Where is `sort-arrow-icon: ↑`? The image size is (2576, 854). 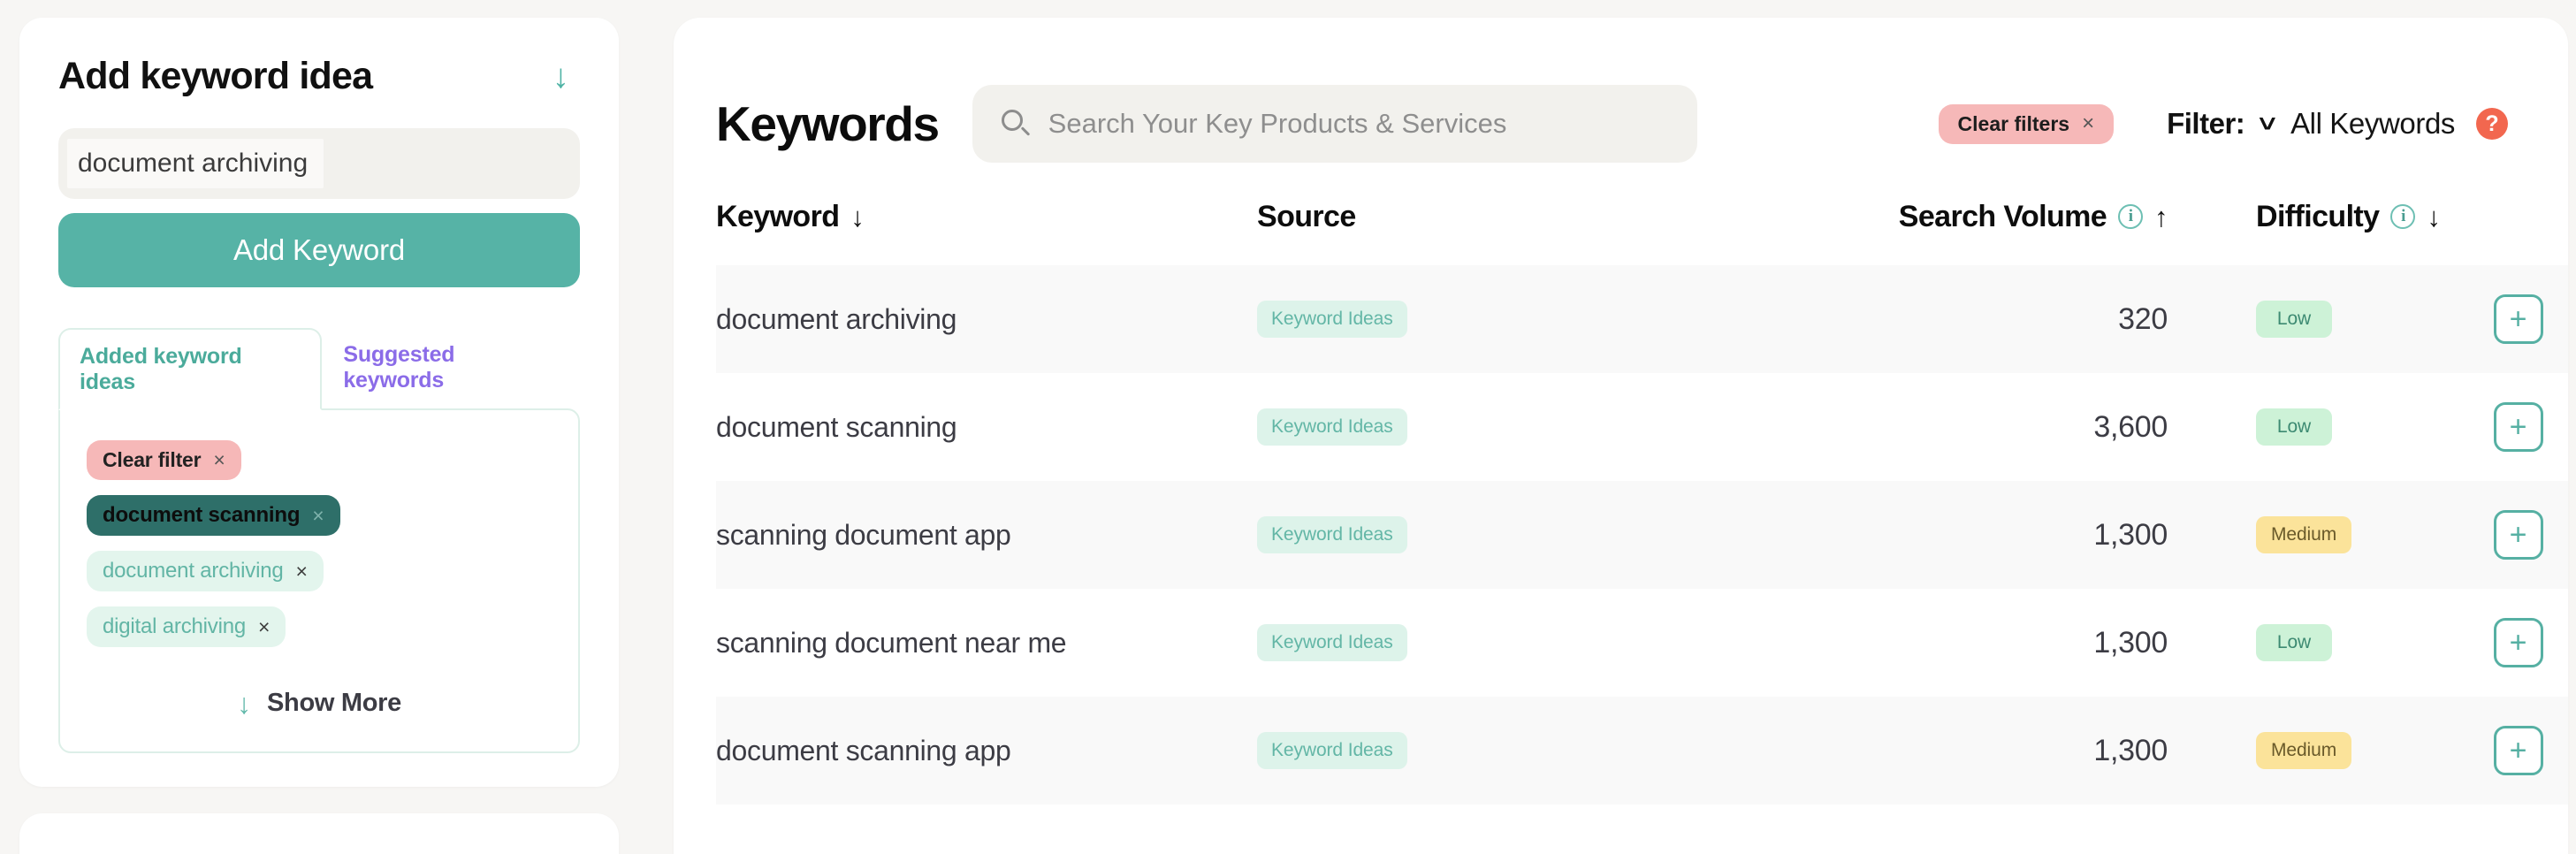
sort-arrow-icon: ↑ is located at coordinates (2161, 217).